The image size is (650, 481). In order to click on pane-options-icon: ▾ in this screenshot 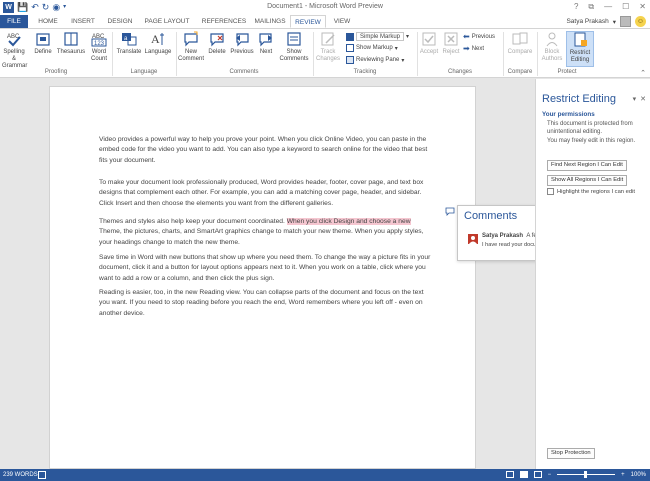, I will do `click(635, 99)`.